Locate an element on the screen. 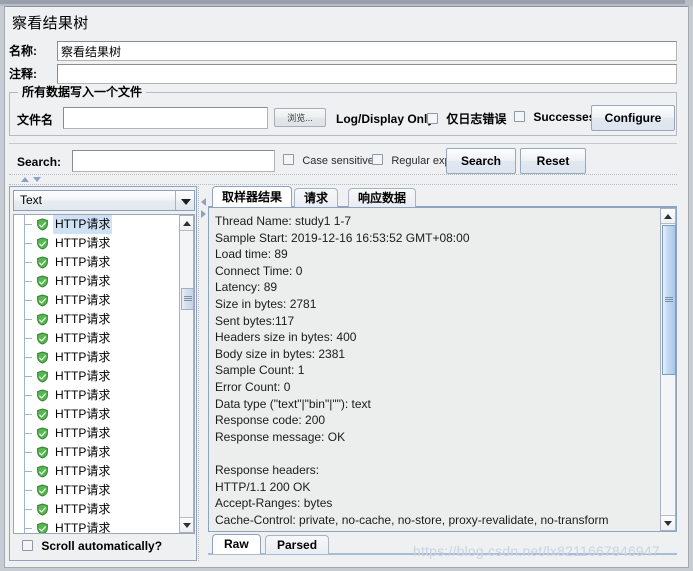 The image size is (693, 571). errors-only-checkbox-label: 仅日志错误 is located at coordinates (476, 119).